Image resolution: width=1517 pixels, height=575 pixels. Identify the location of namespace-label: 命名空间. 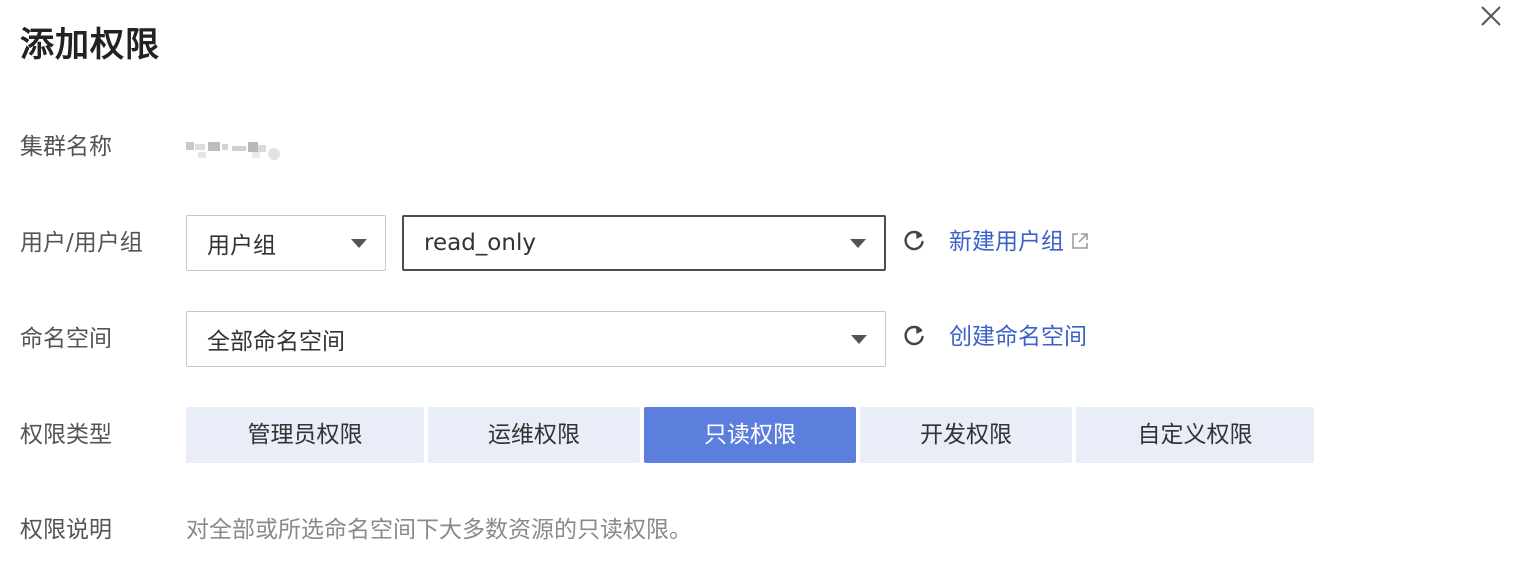
(66, 339).